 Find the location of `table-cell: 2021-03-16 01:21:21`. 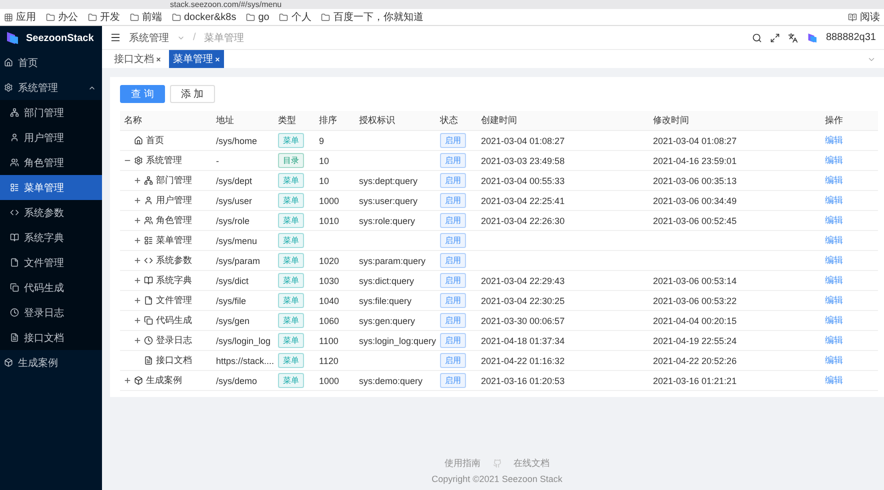

table-cell: 2021-03-16 01:21:21 is located at coordinates (695, 381).